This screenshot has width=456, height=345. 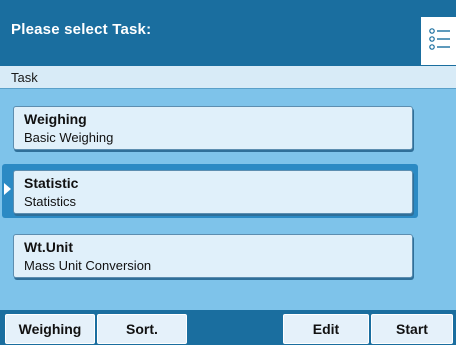 What do you see at coordinates (213, 192) in the screenshot?
I see `task-item-statistic: Statistic Statistics` at bounding box center [213, 192].